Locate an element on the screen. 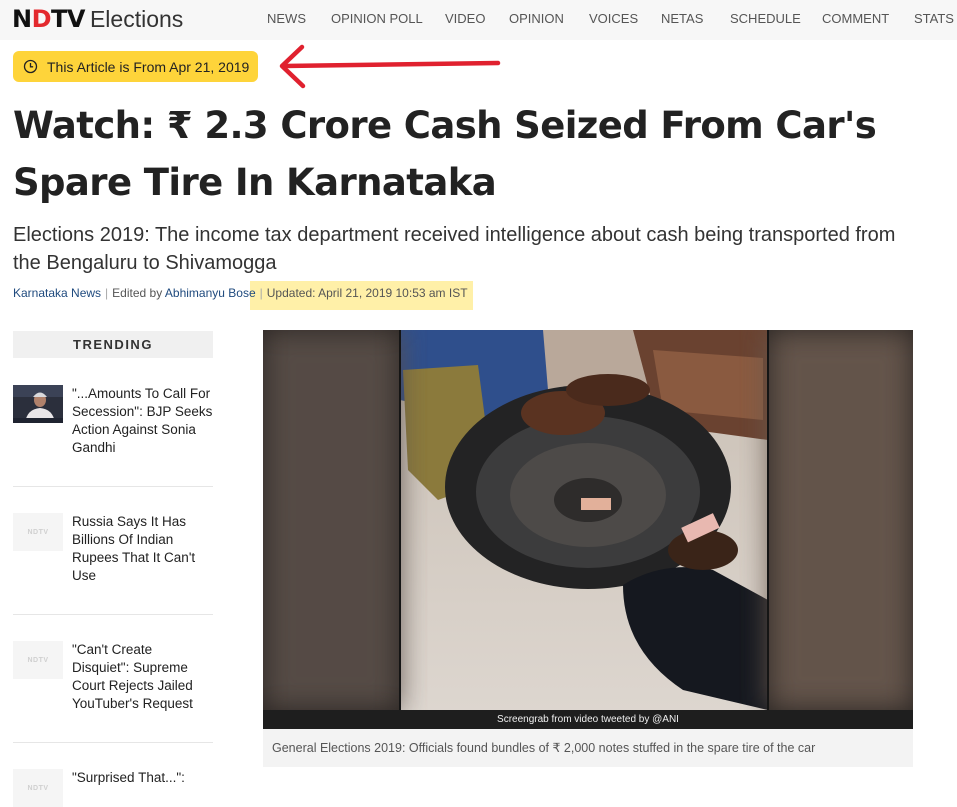  nav-item-comment: COMMENT is located at coordinates (855, 18).